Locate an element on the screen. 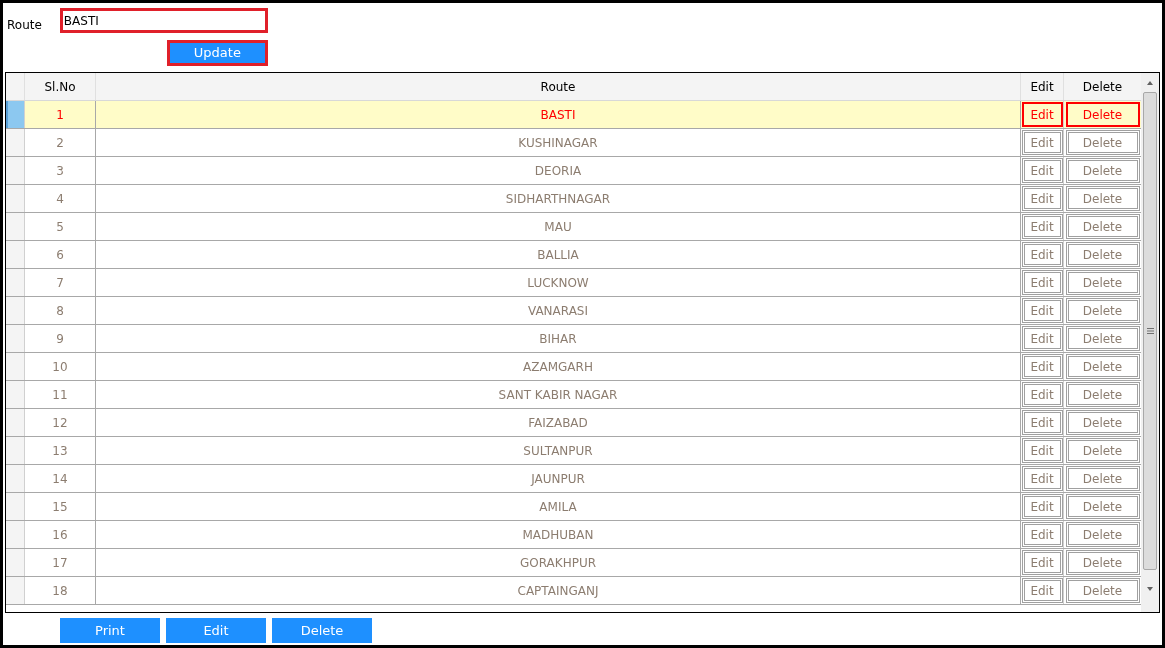 This screenshot has height=648, width=1165. scroll-up-icon is located at coordinates (1150, 83).